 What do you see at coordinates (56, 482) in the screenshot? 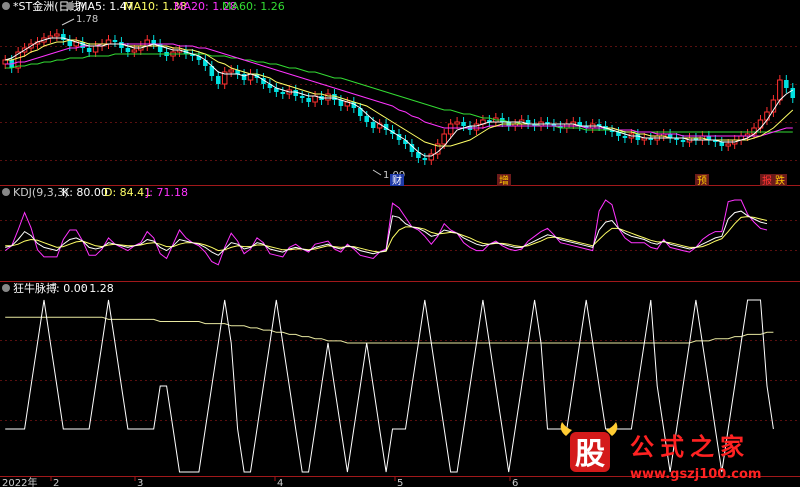
I see `x-tick-label: 2` at bounding box center [56, 482].